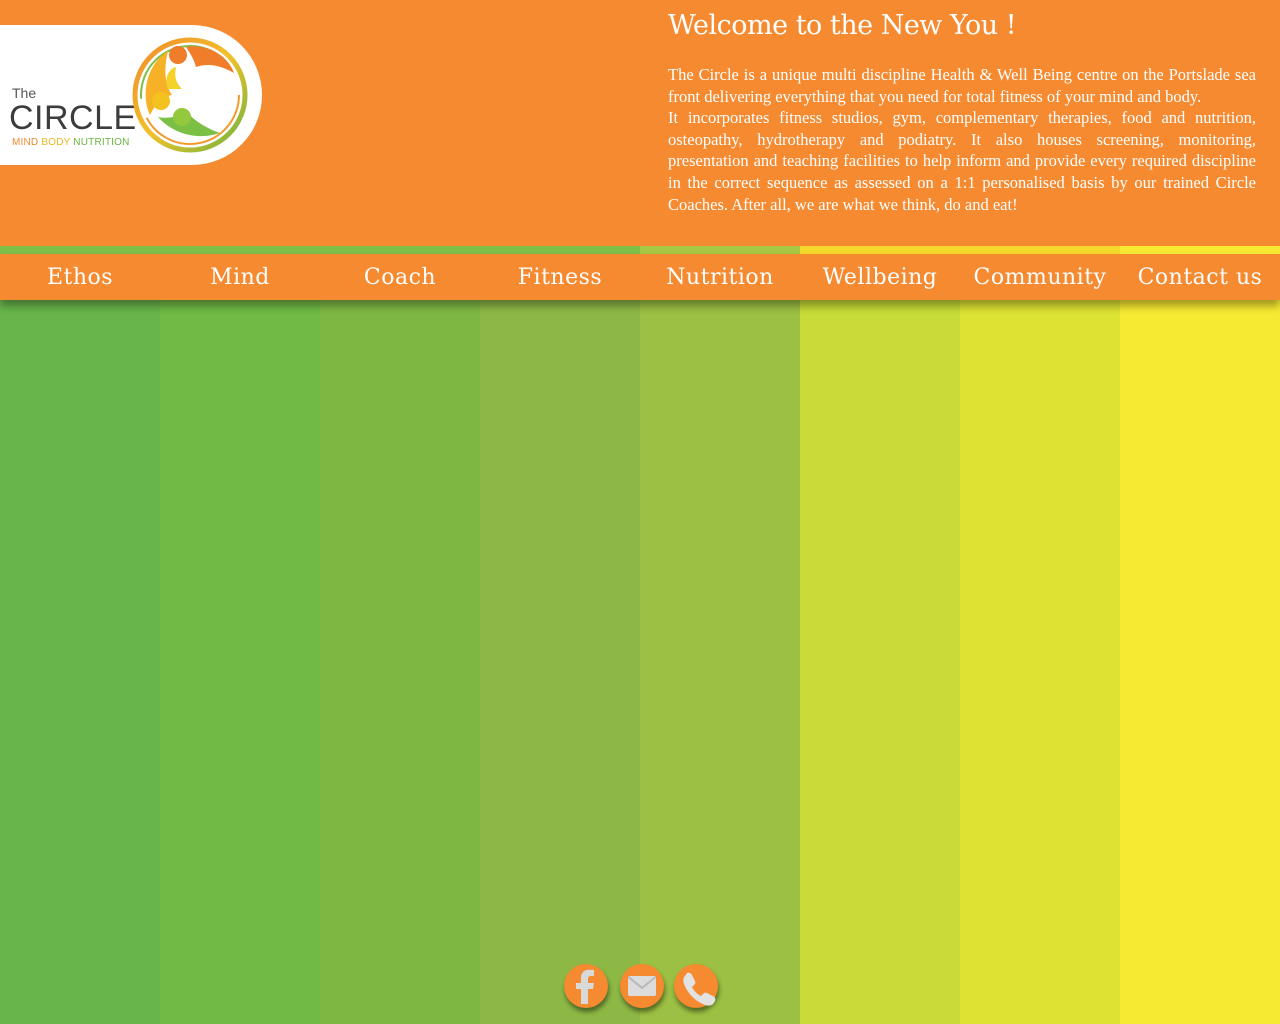 The image size is (1280, 1024). I want to click on social-links, so click(644, 987).